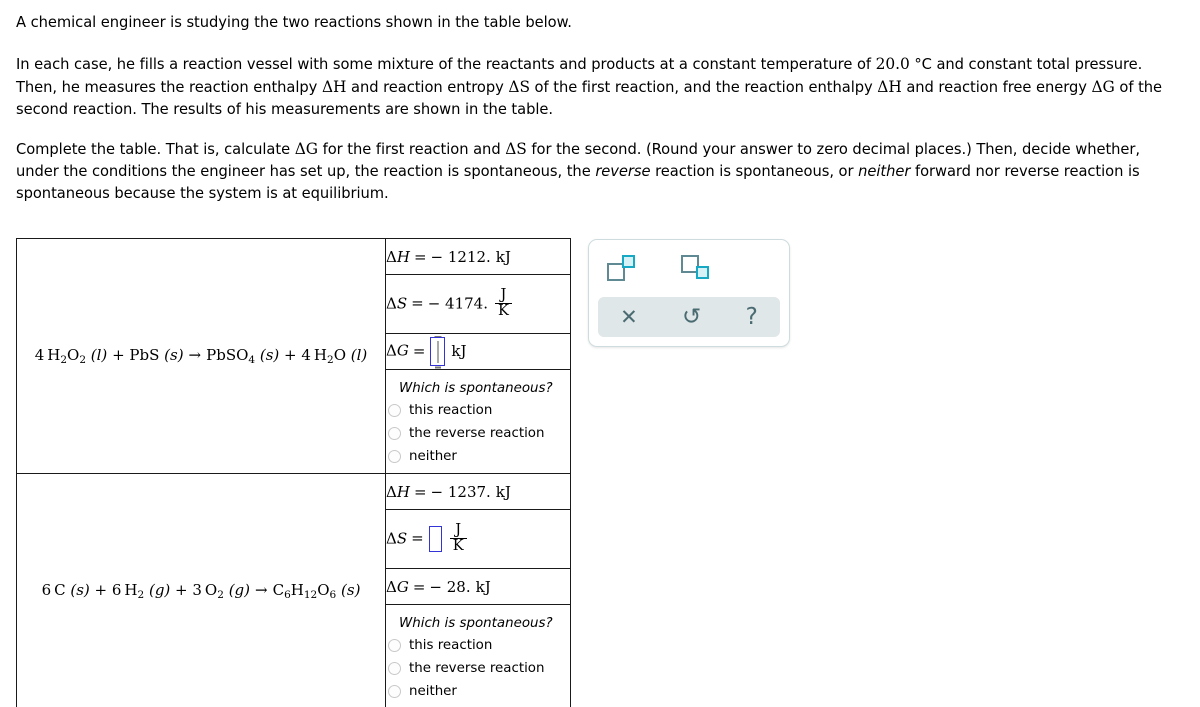 Image resolution: width=1200 pixels, height=707 pixels. What do you see at coordinates (752, 317) in the screenshot?
I see `help-icon: ?` at bounding box center [752, 317].